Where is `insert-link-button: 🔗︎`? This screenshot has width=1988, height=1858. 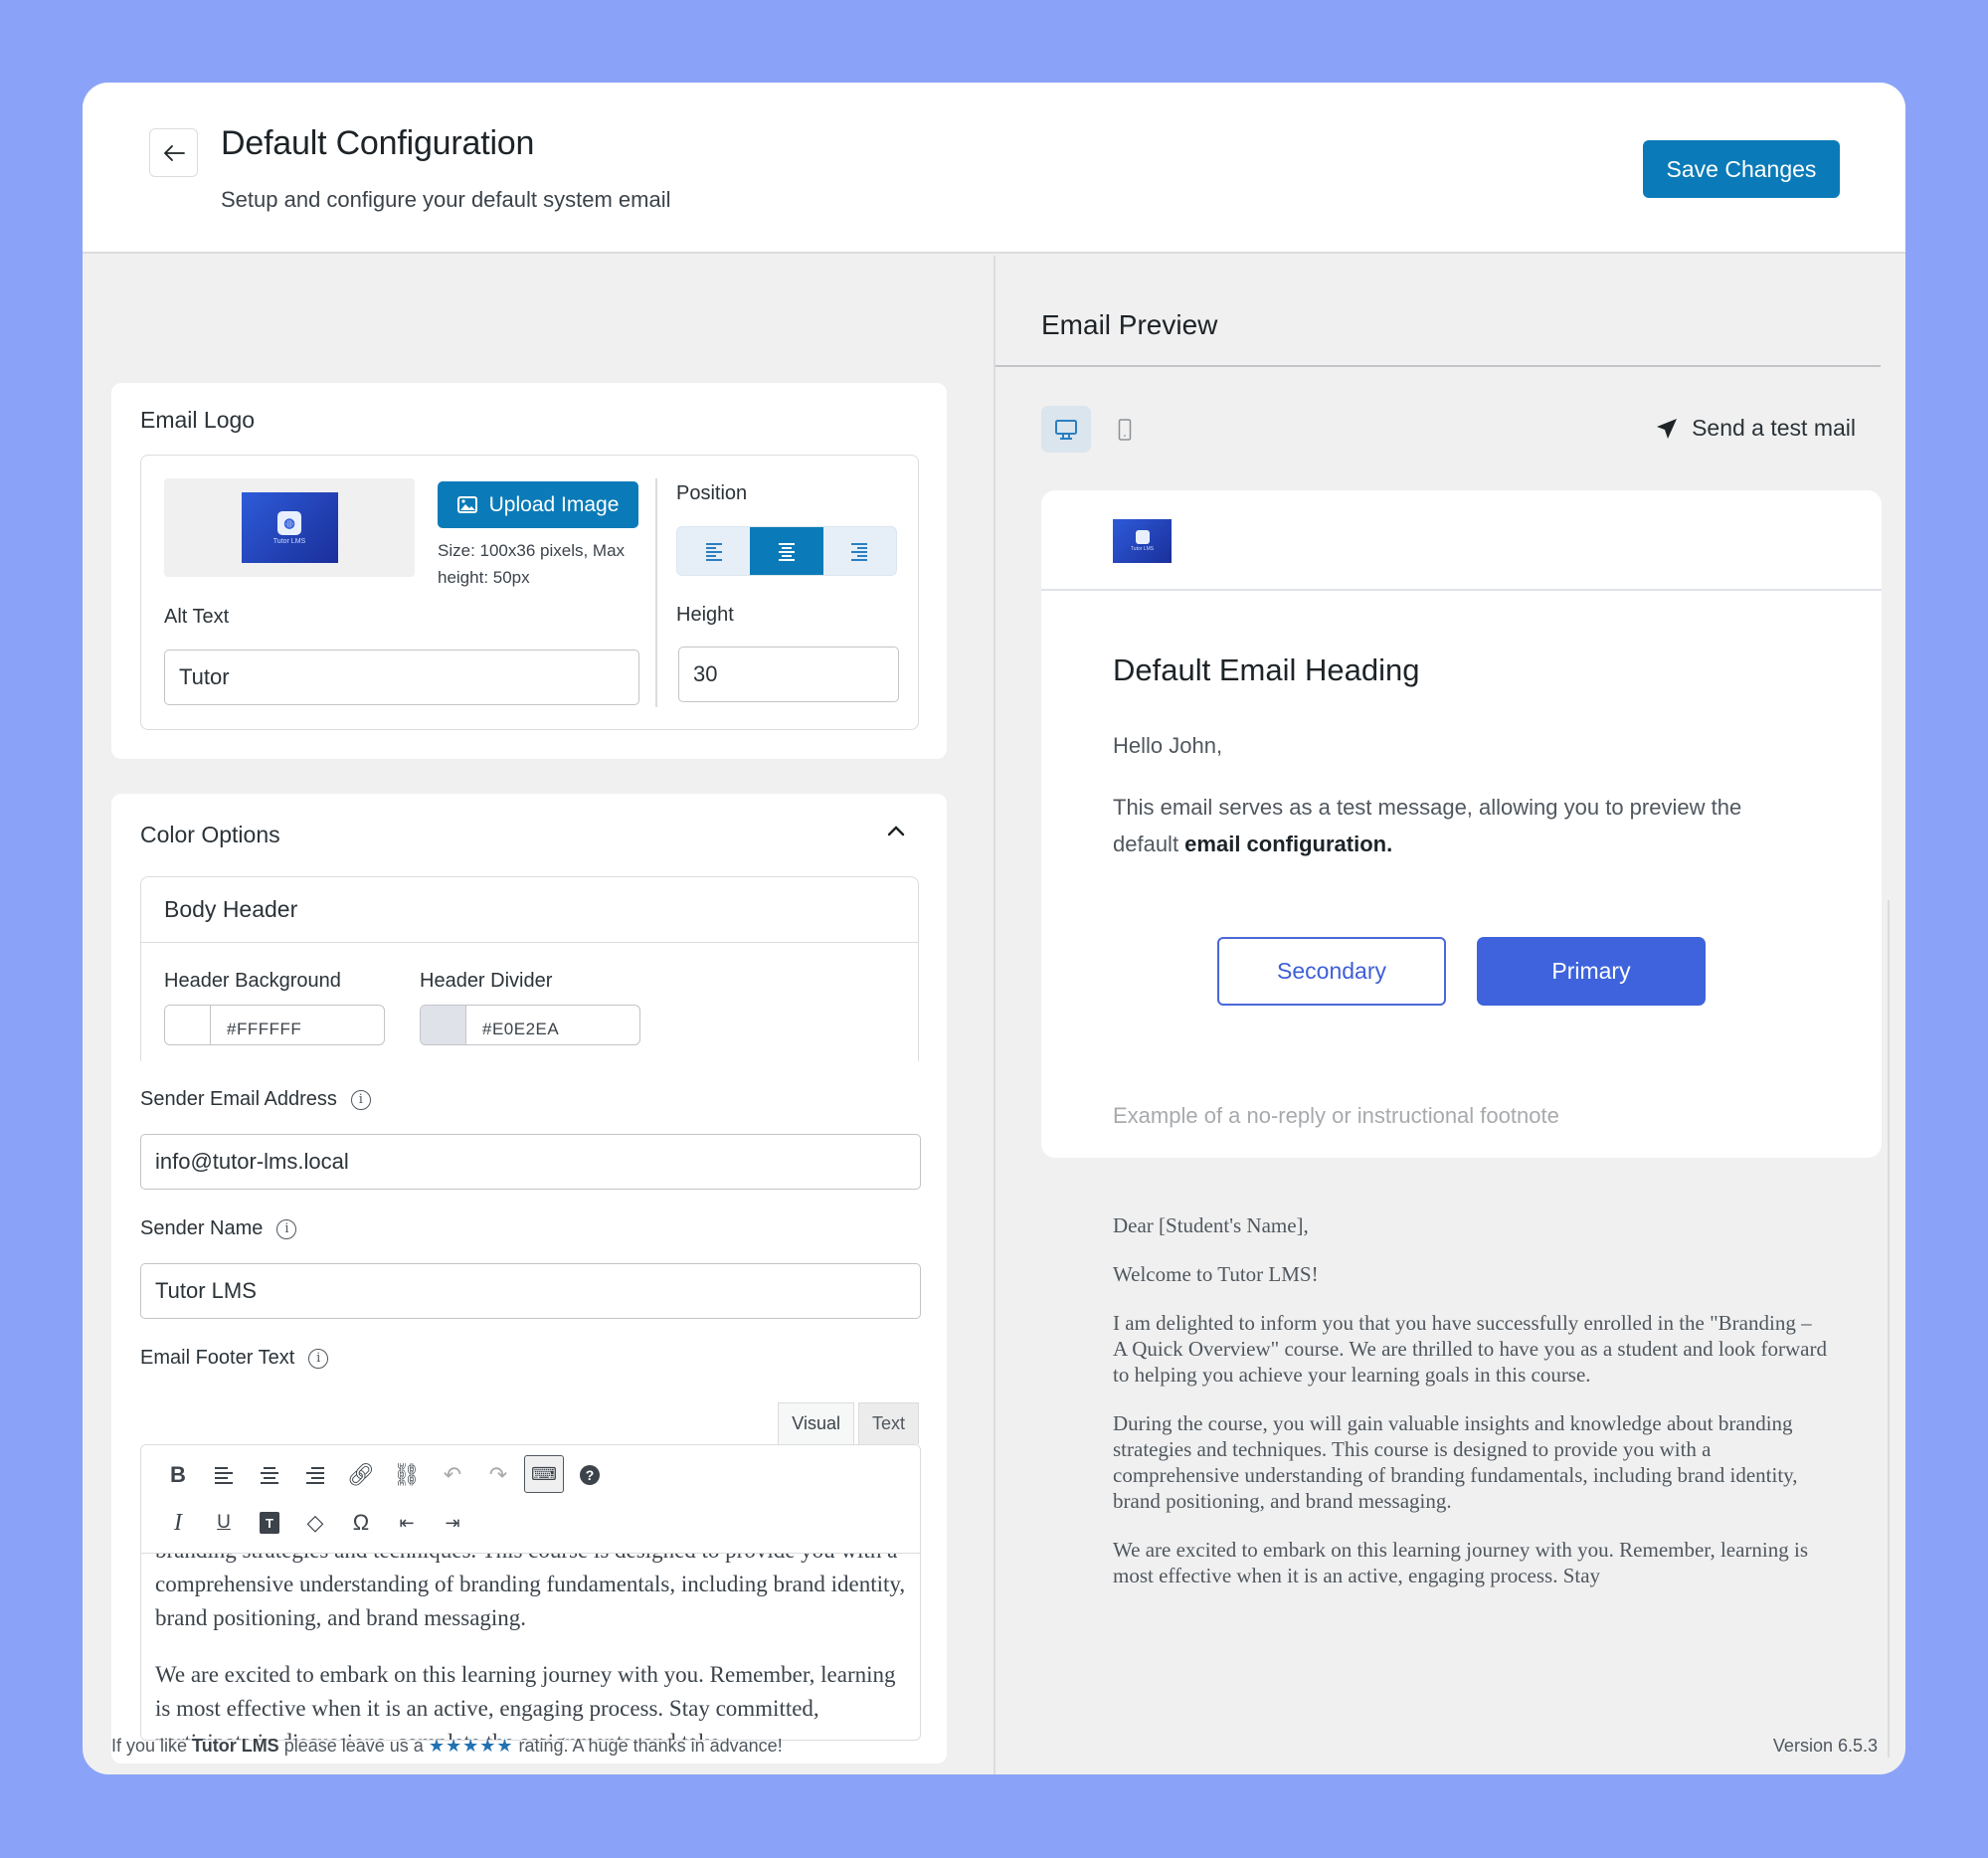 insert-link-button: 🔗︎ is located at coordinates (361, 1475).